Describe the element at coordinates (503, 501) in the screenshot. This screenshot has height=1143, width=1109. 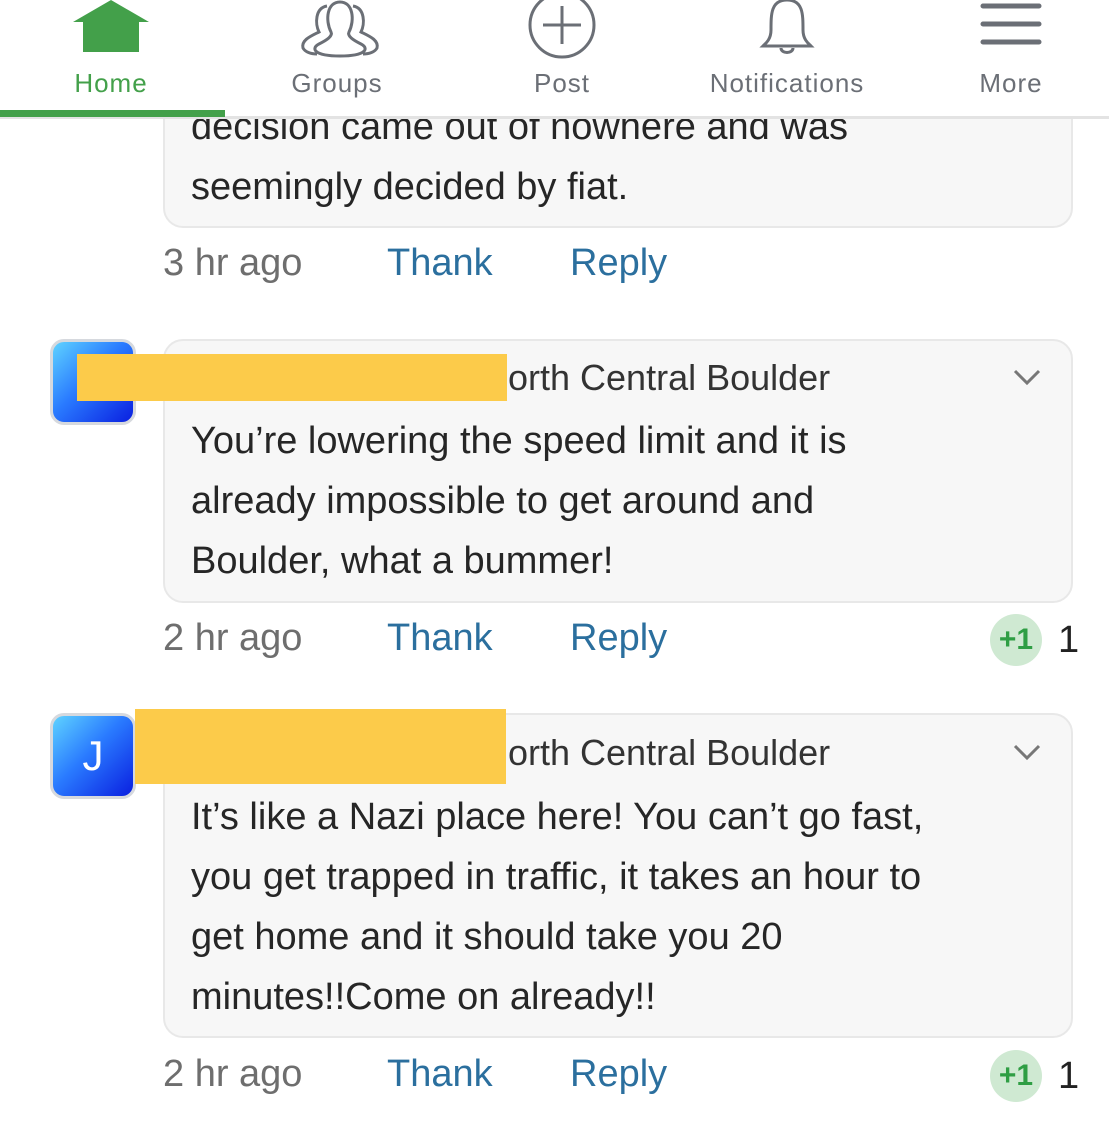
I see `comment-text: already impossible to get around and` at that location.